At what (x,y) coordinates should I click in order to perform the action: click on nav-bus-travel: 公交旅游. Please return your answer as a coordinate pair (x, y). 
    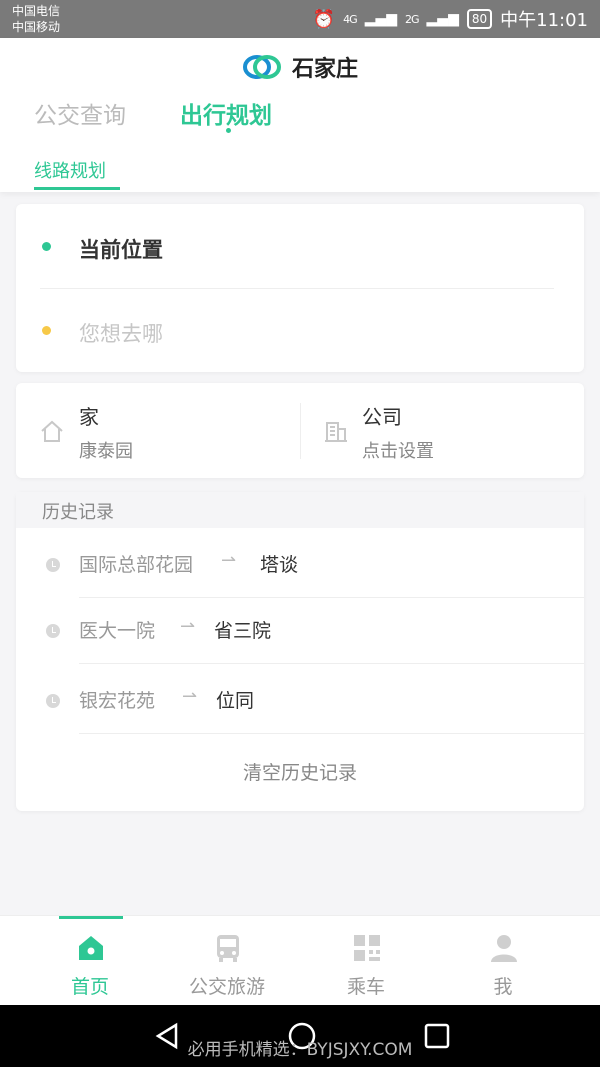
    Looking at the image, I should click on (227, 961).